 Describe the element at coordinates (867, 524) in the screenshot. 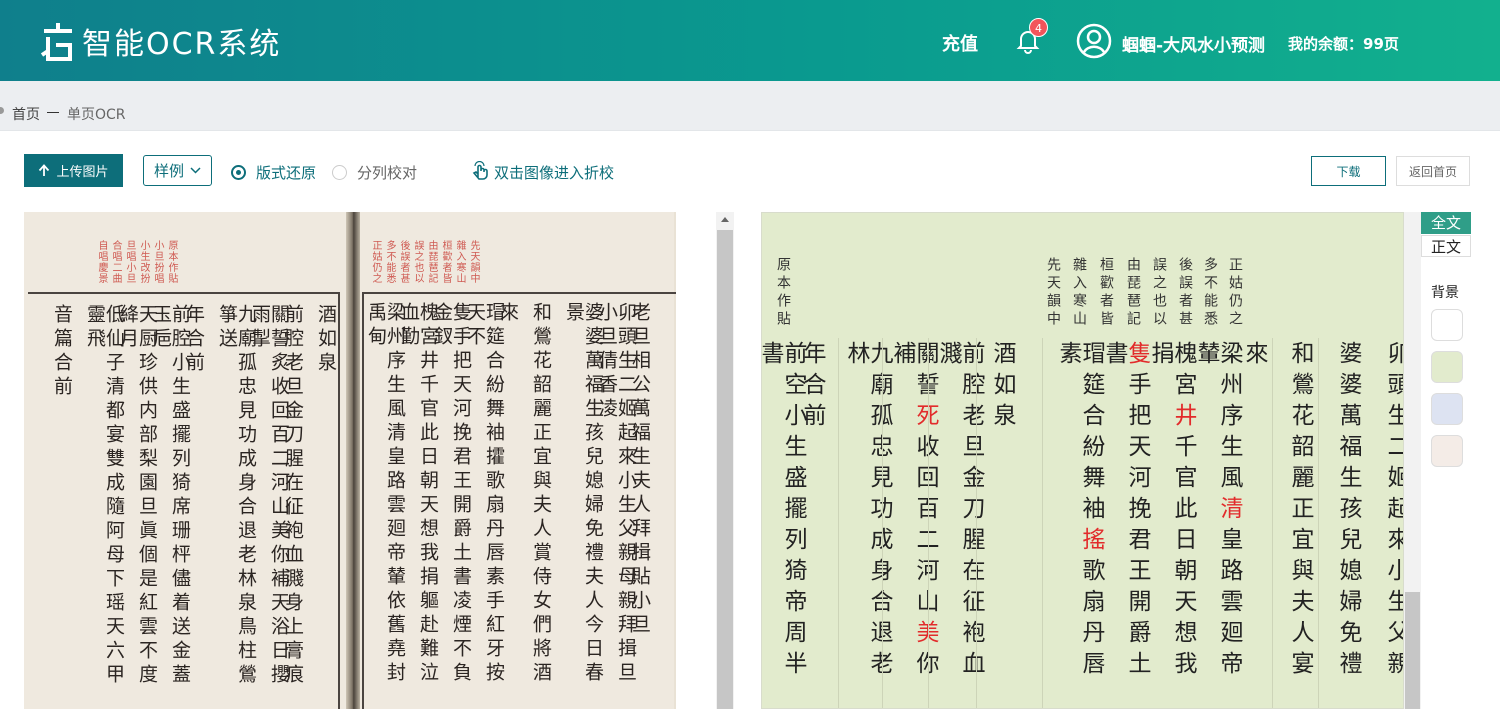

I see `ocr-text-column: 九廟孤忠見功成身合退老林` at that location.